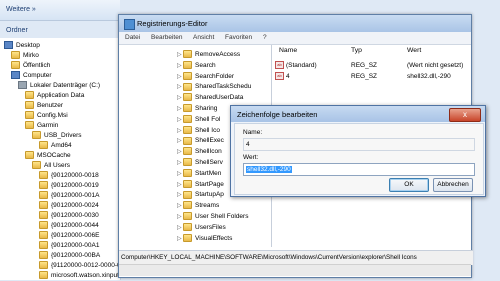 The width and height of the screenshot is (500, 281). I want to click on registry-key-item: ▷ ShellIcon, so click(199, 151).